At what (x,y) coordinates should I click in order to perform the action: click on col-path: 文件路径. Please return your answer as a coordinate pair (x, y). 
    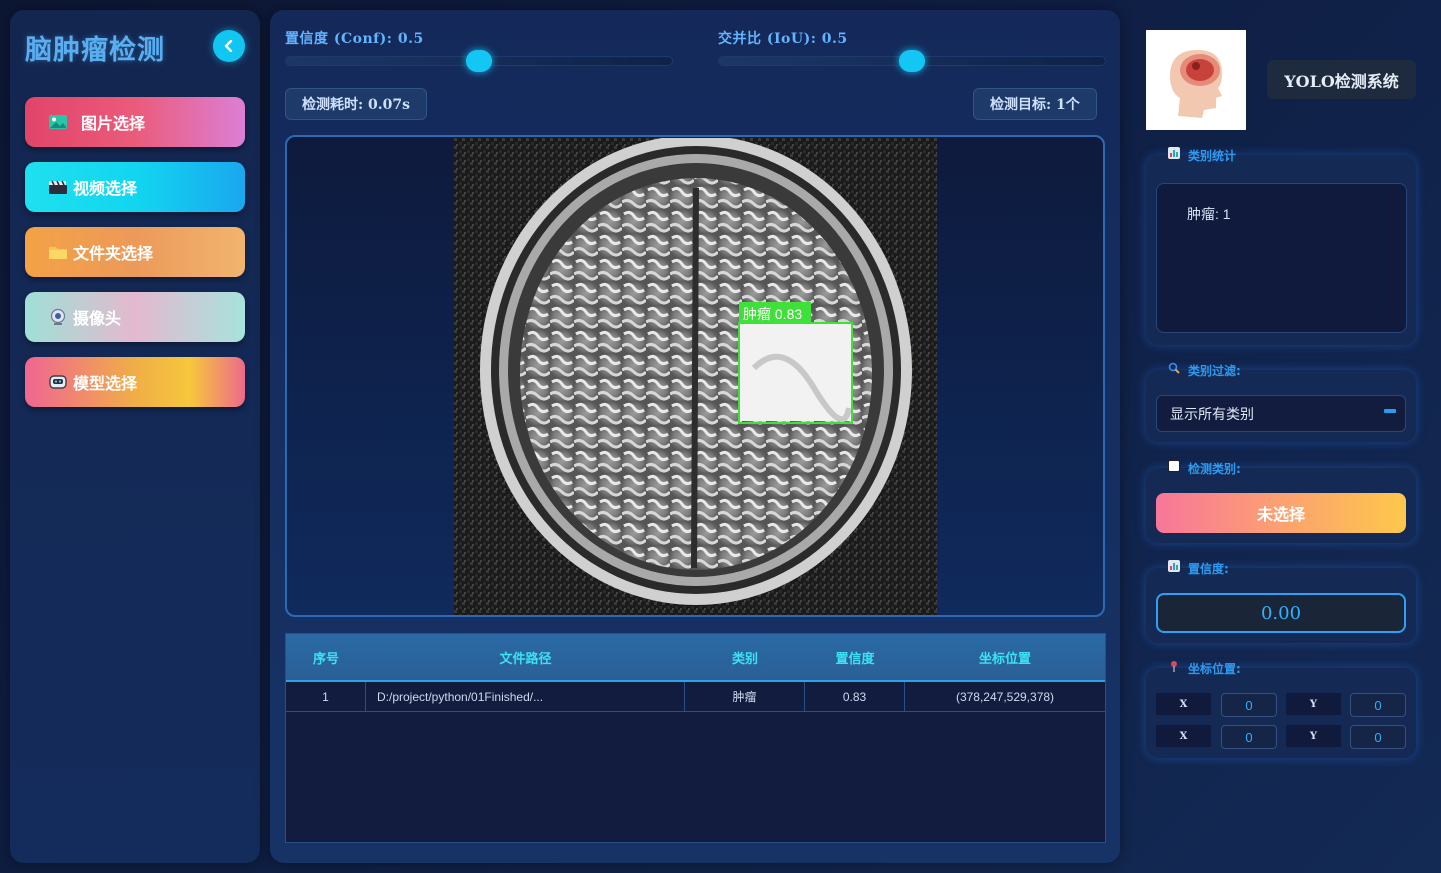
    Looking at the image, I should click on (525, 659).